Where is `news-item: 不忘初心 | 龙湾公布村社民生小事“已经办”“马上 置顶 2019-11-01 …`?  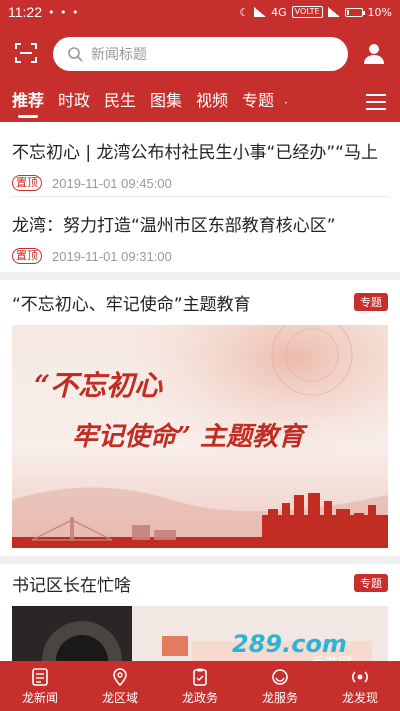 news-item: 不忘初心 | 龙湾公布村社民生小事“已经办”“马上 置顶 2019-11-01 … is located at coordinates (200, 164).